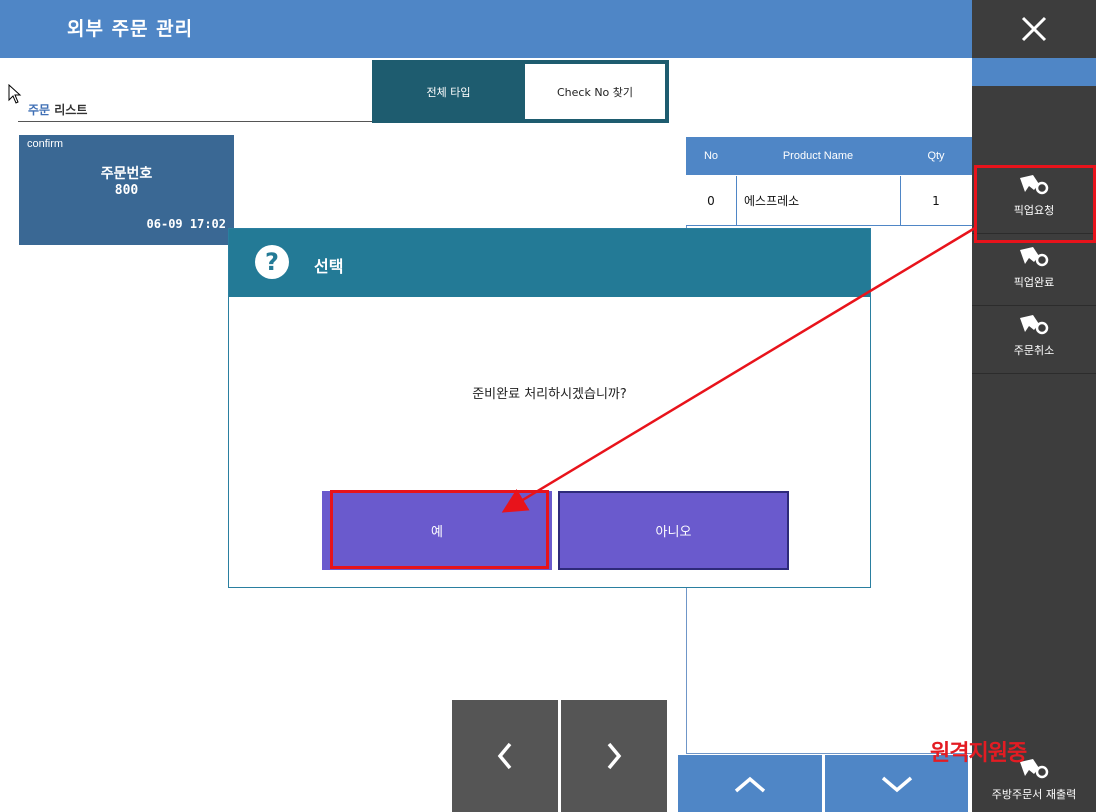 The width and height of the screenshot is (1096, 812). What do you see at coordinates (978, 753) in the screenshot?
I see `remote-support-watermark: 원격지원중` at bounding box center [978, 753].